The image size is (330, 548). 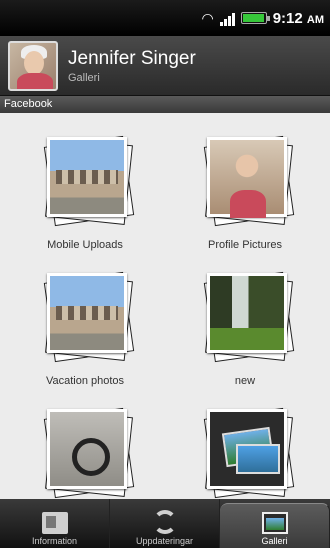 What do you see at coordinates (132, 58) in the screenshot?
I see `profile-name: Jennifer Singer` at bounding box center [132, 58].